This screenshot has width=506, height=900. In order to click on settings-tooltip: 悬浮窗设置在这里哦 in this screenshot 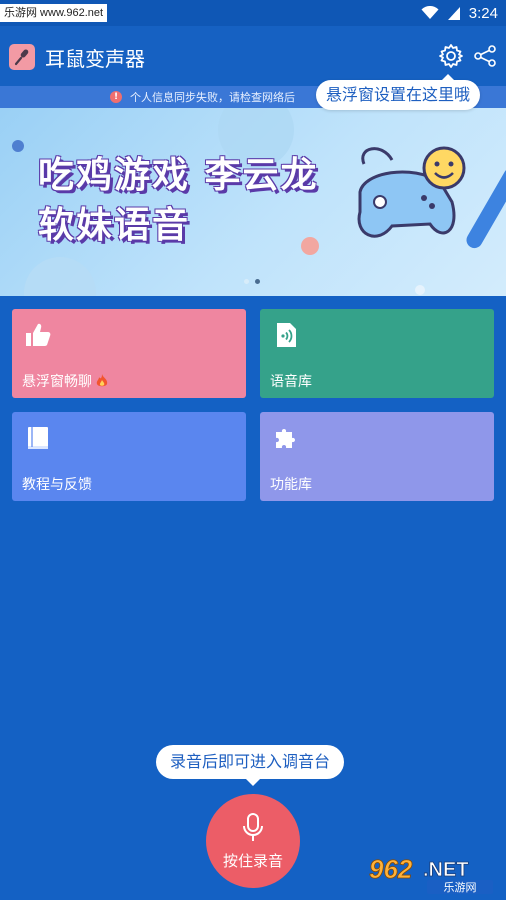, I will do `click(398, 92)`.